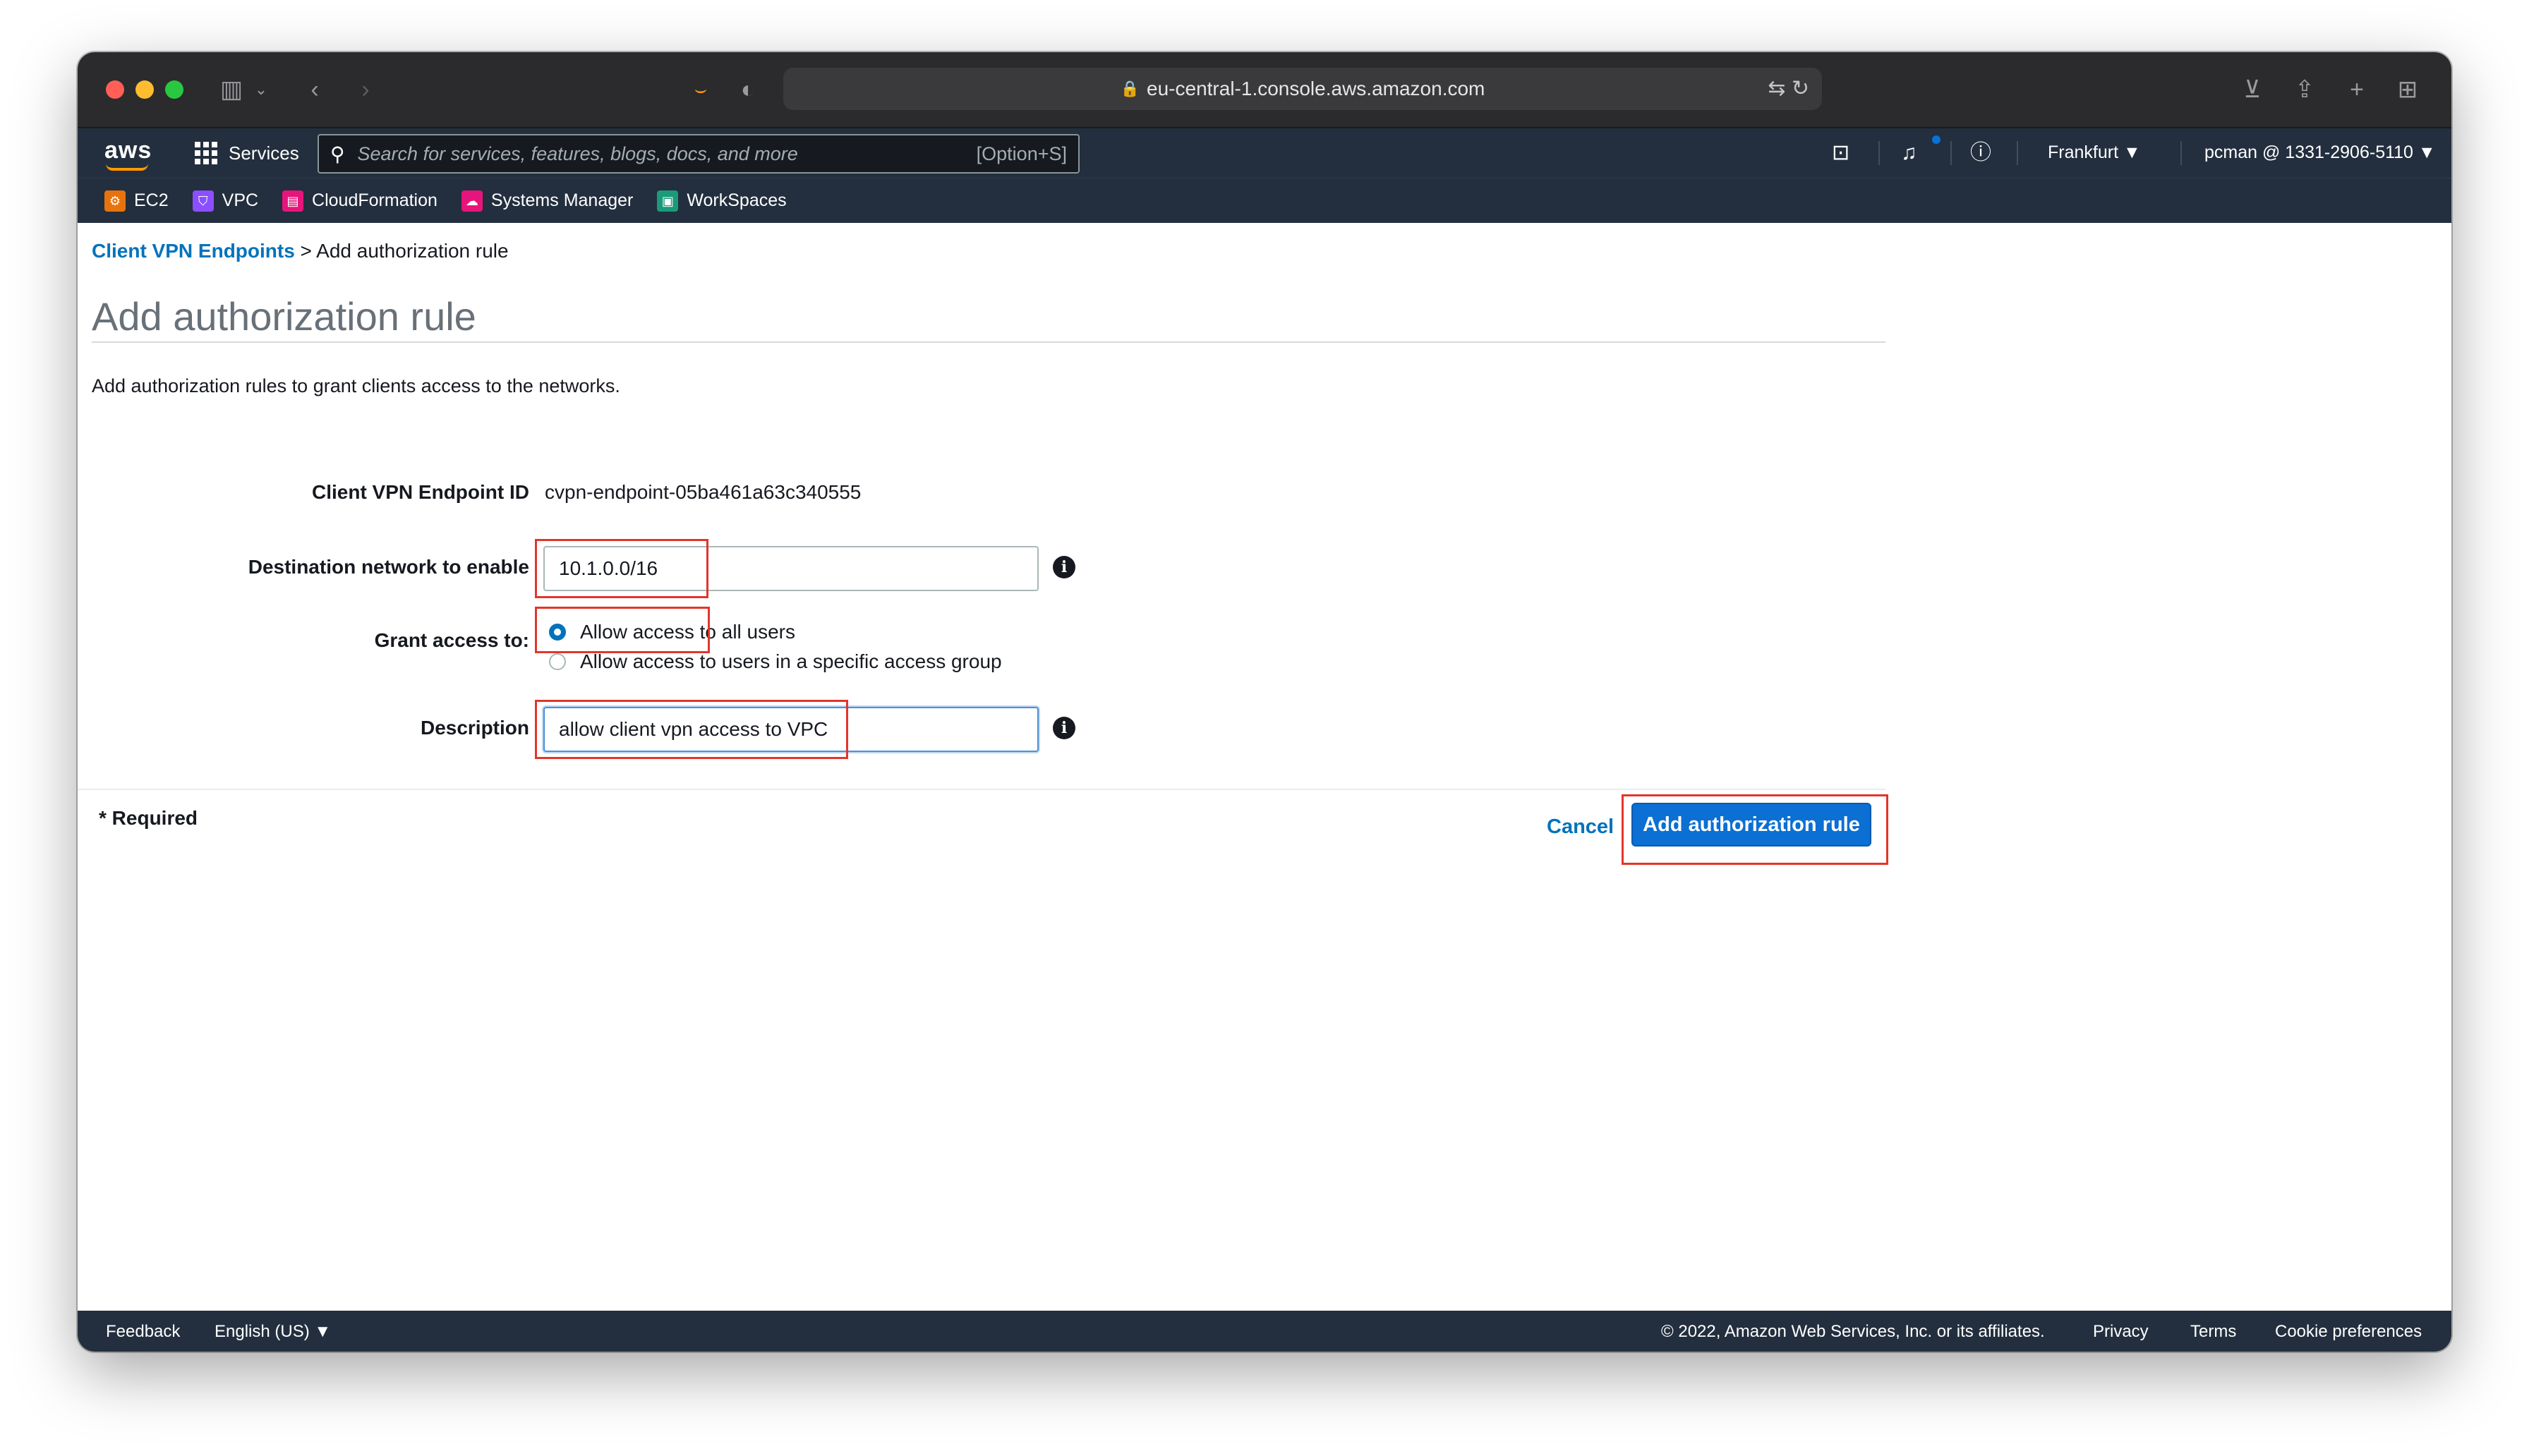 This screenshot has width=2529, height=1456. Describe the element at coordinates (115, 201) in the screenshot. I see `ec2-icon: ⚙` at that location.